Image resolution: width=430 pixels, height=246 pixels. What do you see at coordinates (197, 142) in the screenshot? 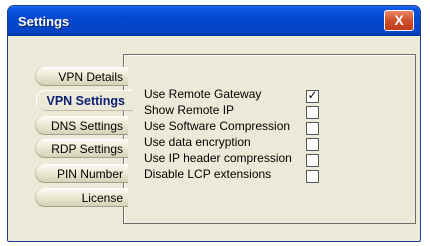
I see `option-use-data-encryption-label: Use data encryption` at bounding box center [197, 142].